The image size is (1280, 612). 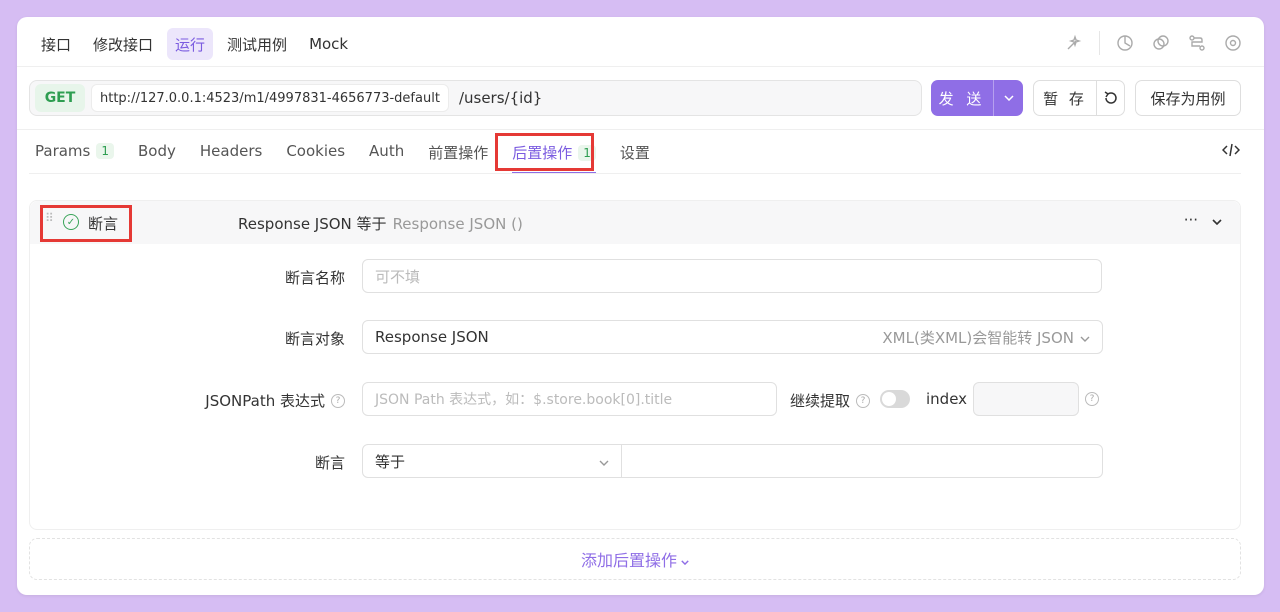 I want to click on target-hint: XML(类XML)会智能转 JSON, so click(x=978, y=337).